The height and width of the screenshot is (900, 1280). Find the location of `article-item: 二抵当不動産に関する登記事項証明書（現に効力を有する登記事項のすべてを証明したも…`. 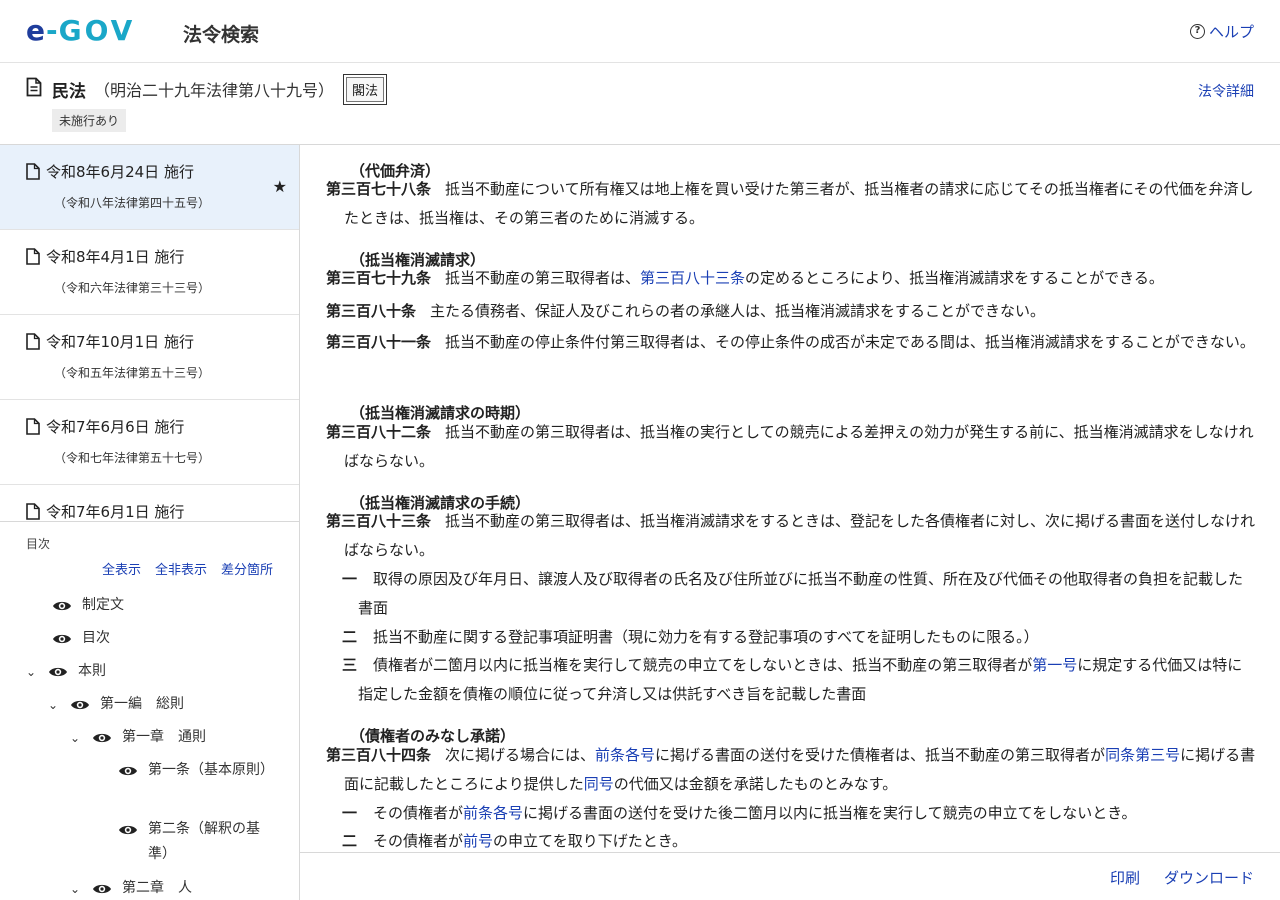

article-item: 二抵当不動産に関する登記事項証明書（現に効力を有する登記事項のすべてを証明したも… is located at coordinates (690, 637).